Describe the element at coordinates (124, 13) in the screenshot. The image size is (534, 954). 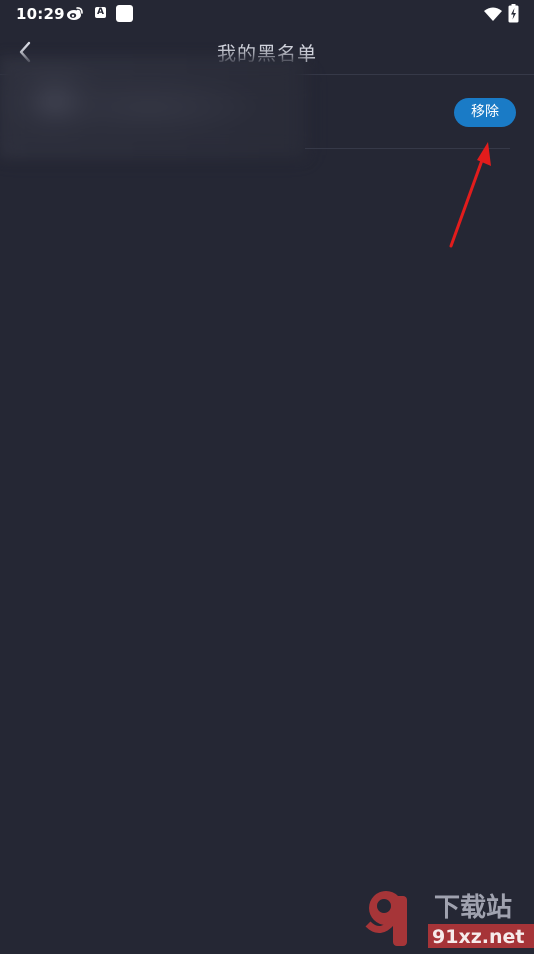
I see `square-icon` at that location.